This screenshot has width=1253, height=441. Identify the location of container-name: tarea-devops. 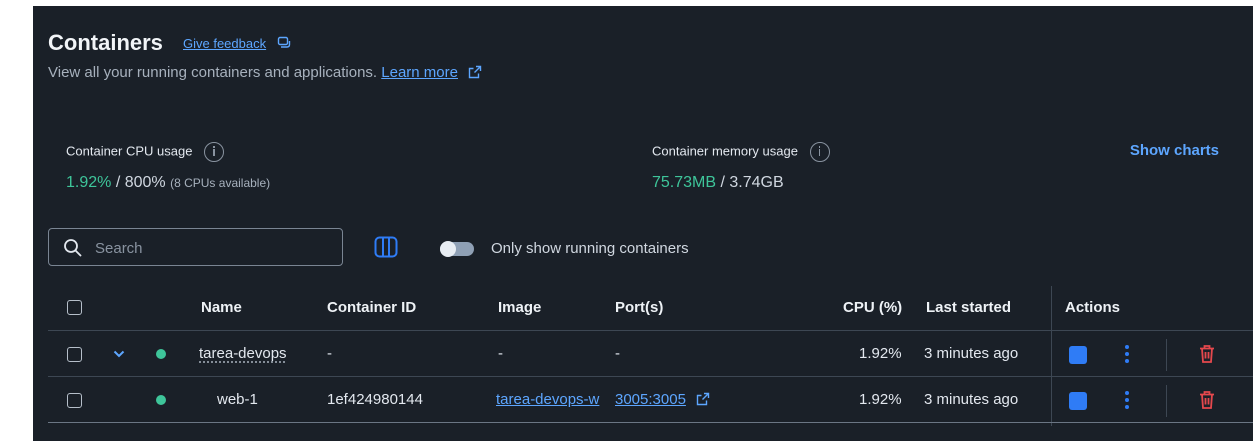
(243, 353).